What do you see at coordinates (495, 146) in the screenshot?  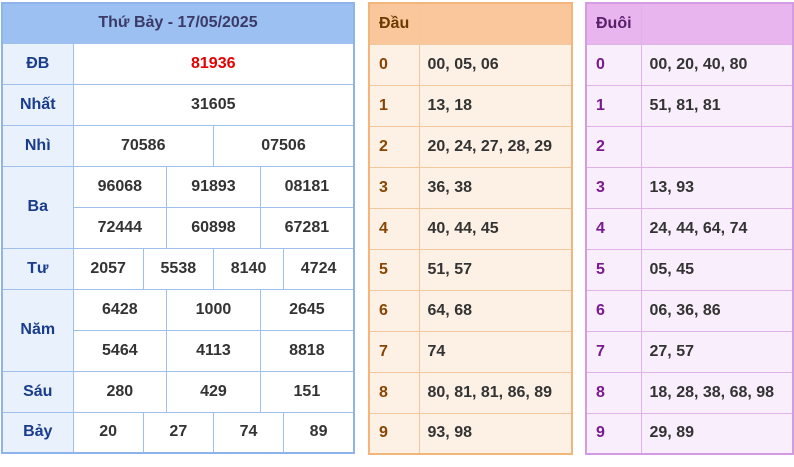 I see `dau-values: 20, 24, 27, 28, 29` at bounding box center [495, 146].